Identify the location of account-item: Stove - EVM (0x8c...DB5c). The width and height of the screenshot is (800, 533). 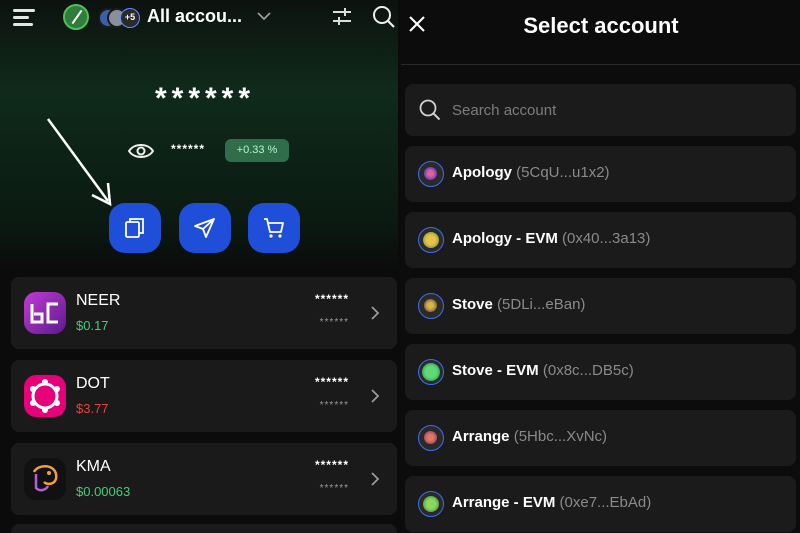
(600, 372).